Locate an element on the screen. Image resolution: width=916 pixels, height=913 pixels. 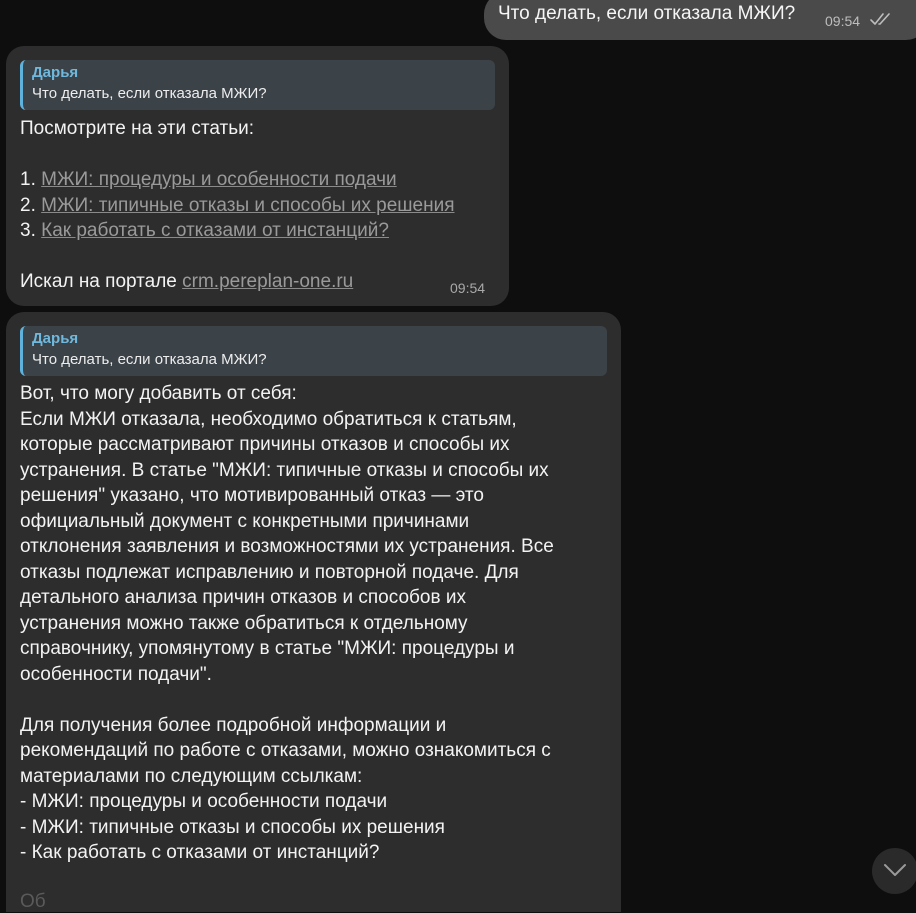
message-time: 09:54 is located at coordinates (468, 288).